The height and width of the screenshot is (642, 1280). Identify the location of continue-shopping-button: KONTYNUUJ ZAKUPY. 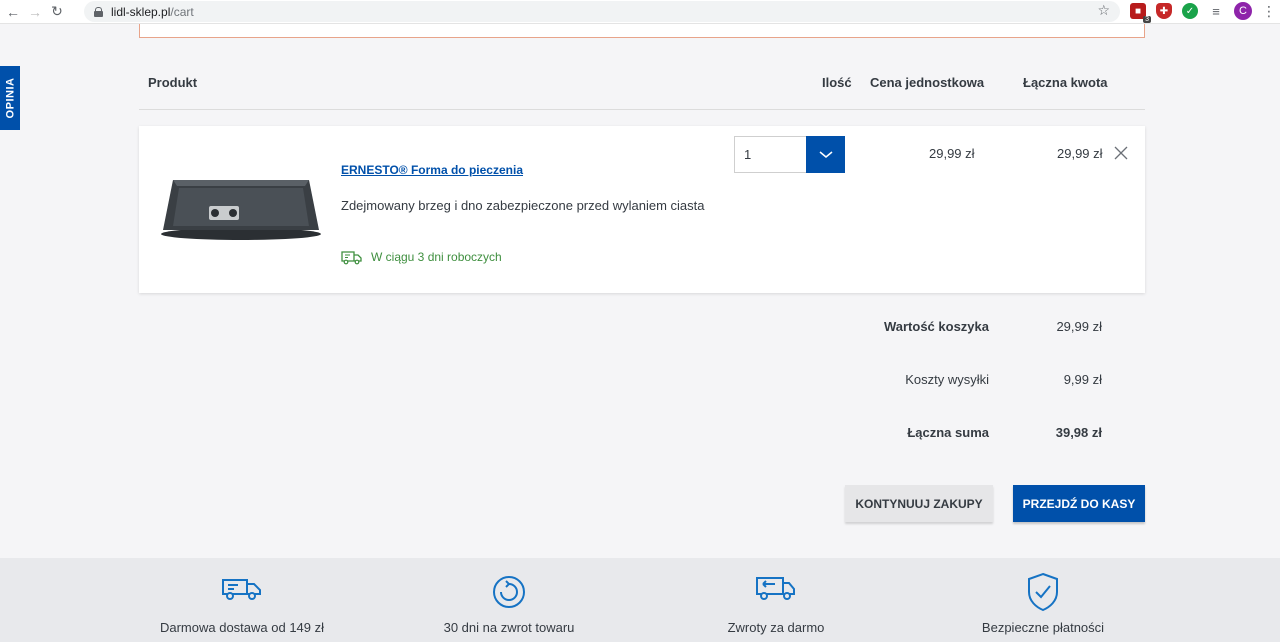
(919, 503).